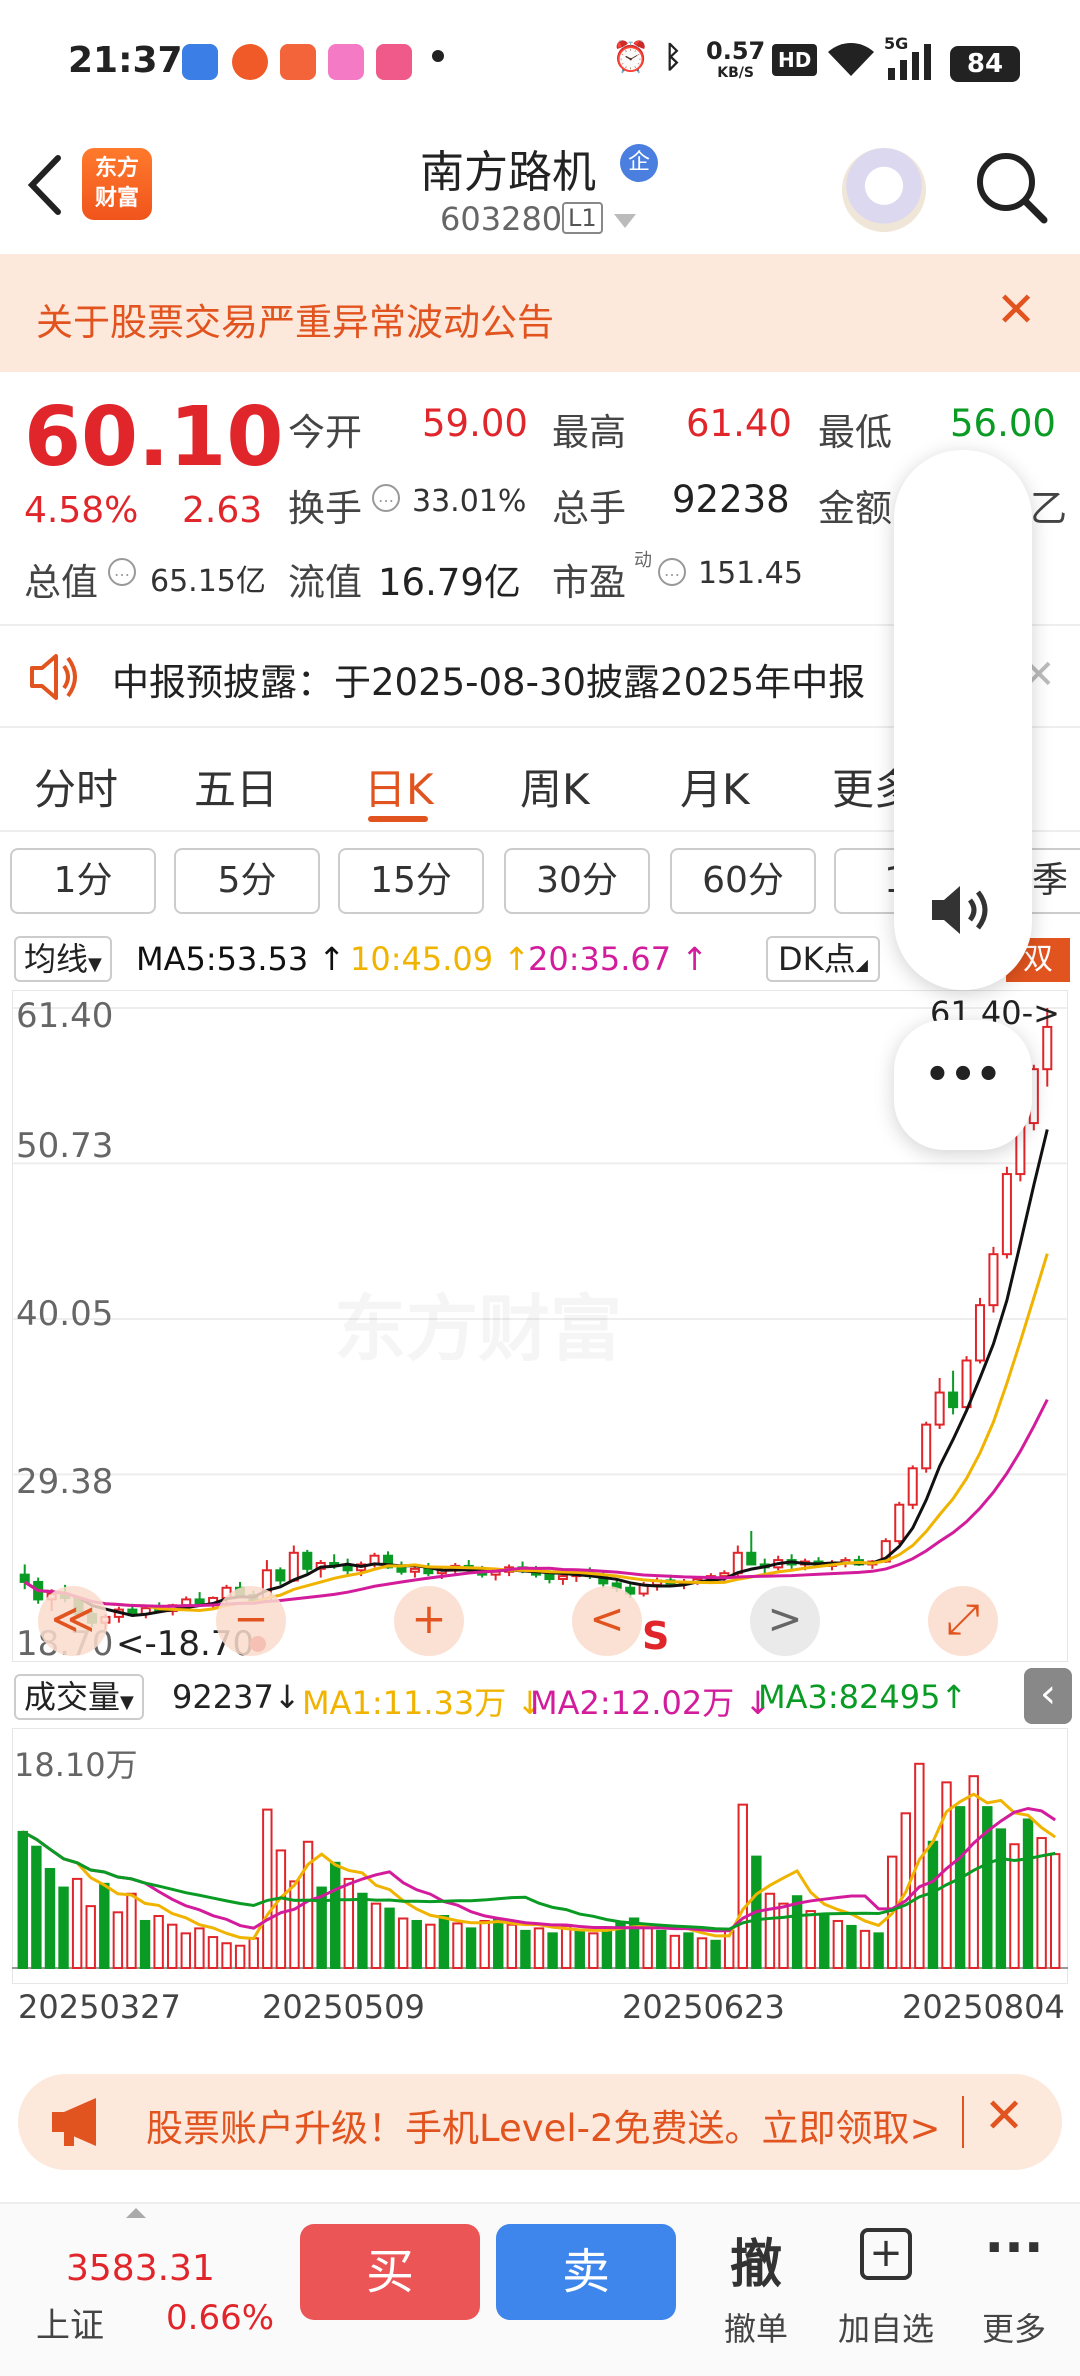  What do you see at coordinates (140, 2268) in the screenshot?
I see `index-value: 3583.31` at bounding box center [140, 2268].